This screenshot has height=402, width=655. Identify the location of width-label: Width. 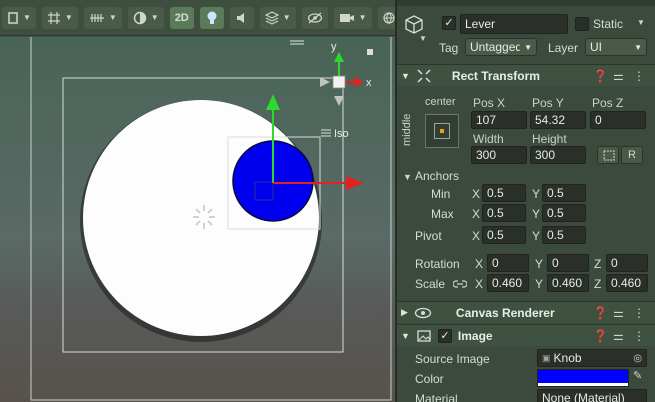
(488, 139).